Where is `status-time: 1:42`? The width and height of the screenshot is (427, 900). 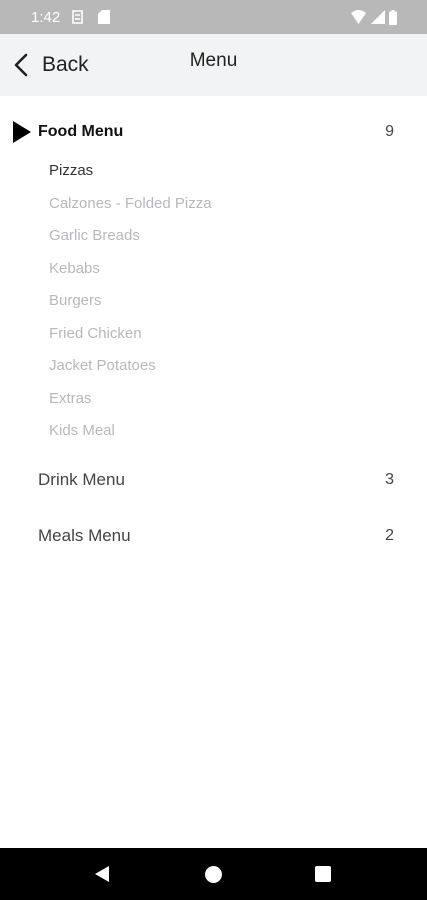 status-time: 1:42 is located at coordinates (46, 17).